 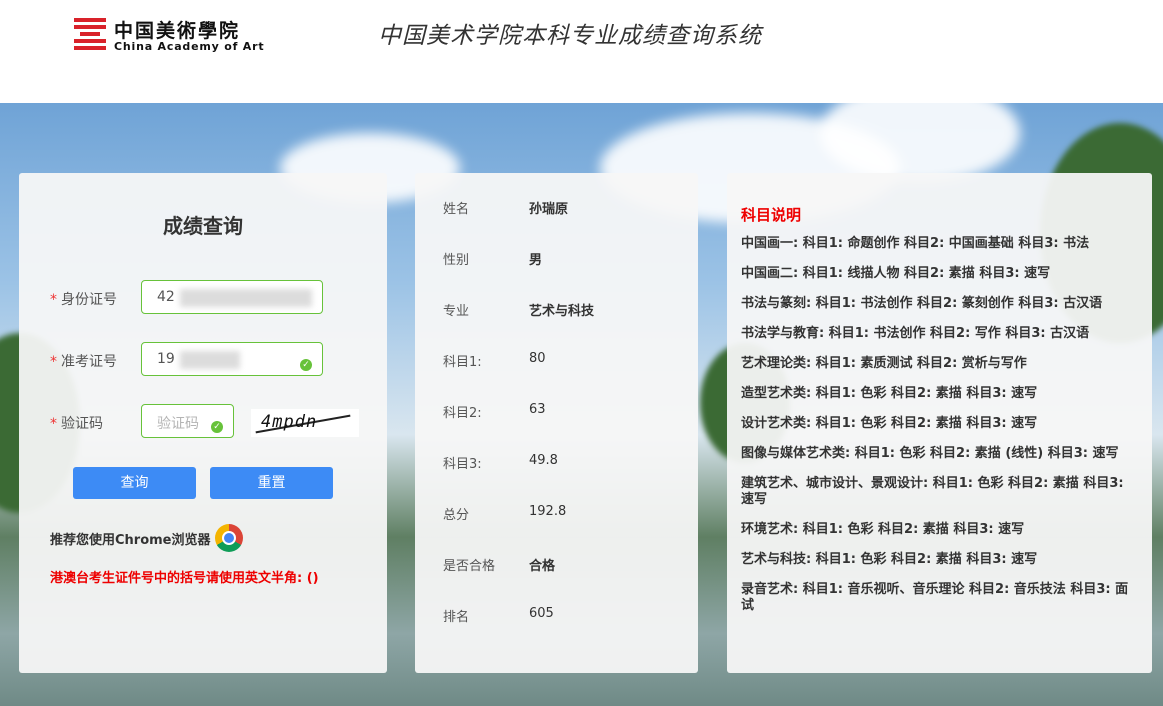 What do you see at coordinates (932, 491) in the screenshot?
I see `subject-item: 建筑艺术、城市设计、景观设计: 科目1: 色彩 科目2: 素描 科目3: 速写` at bounding box center [932, 491].